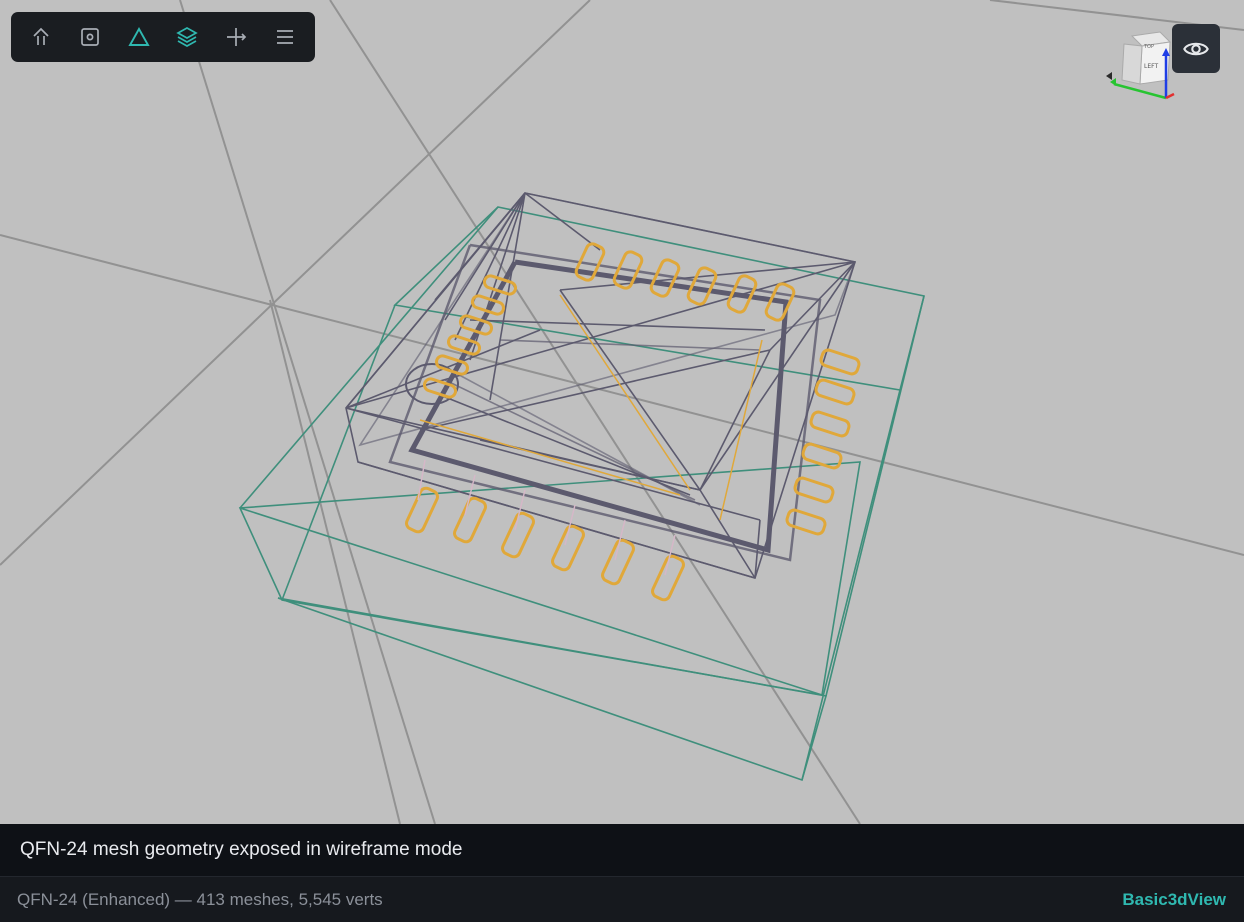 This screenshot has height=922, width=1244. I want to click on visibility-toggle-button, so click(1196, 48).